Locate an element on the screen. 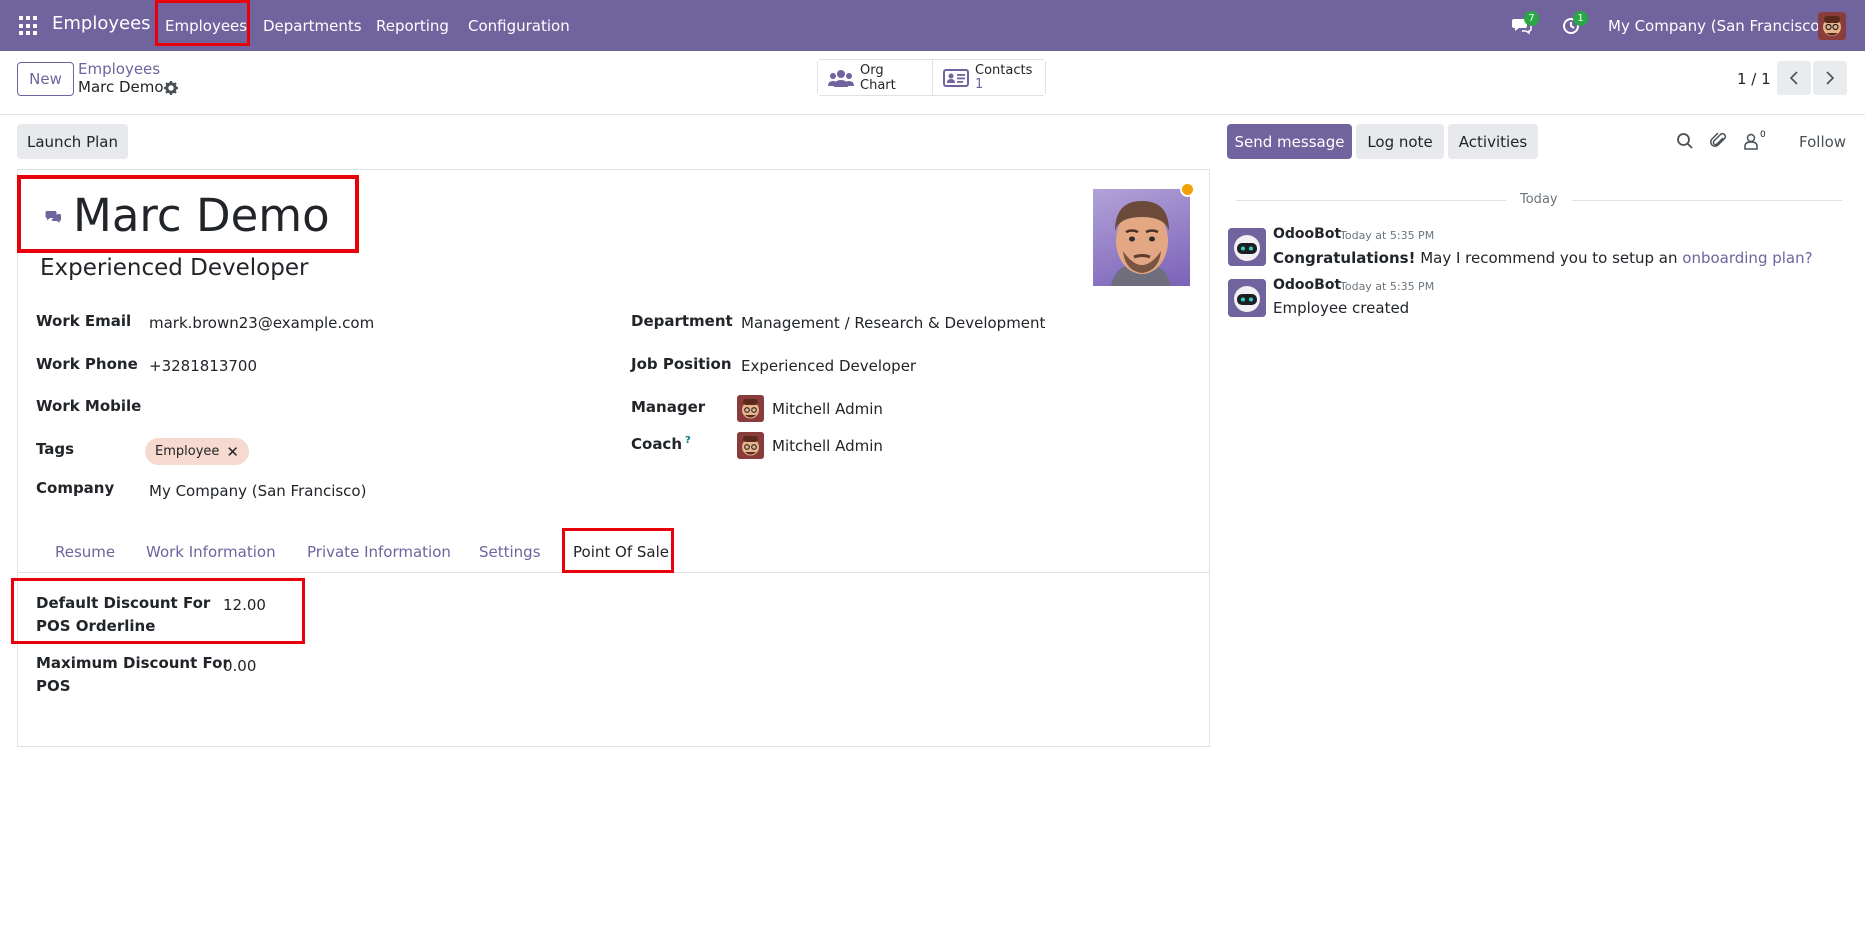 The height and width of the screenshot is (933, 1865). maximum-discount-label: Maximum Discount For POS is located at coordinates (133, 675).